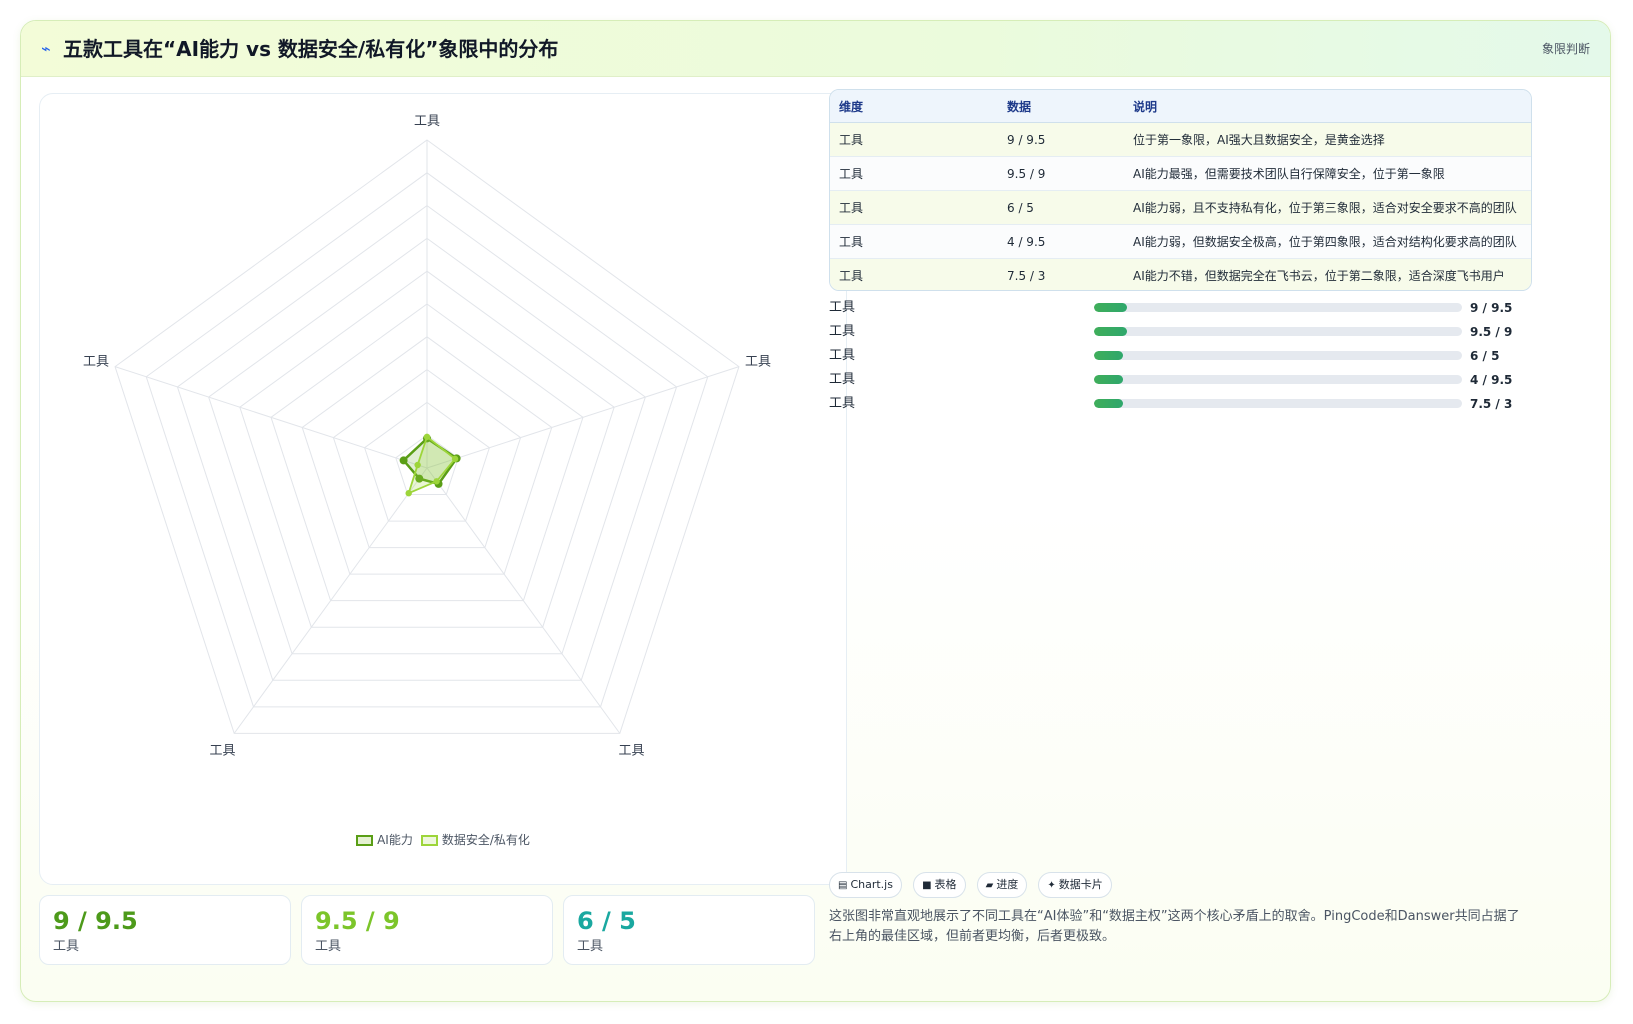  What do you see at coordinates (1327, 173) in the screenshot?
I see `table-cell: AI能力最强，但需要技术团队自行保障安全，位于第一象限` at bounding box center [1327, 173].